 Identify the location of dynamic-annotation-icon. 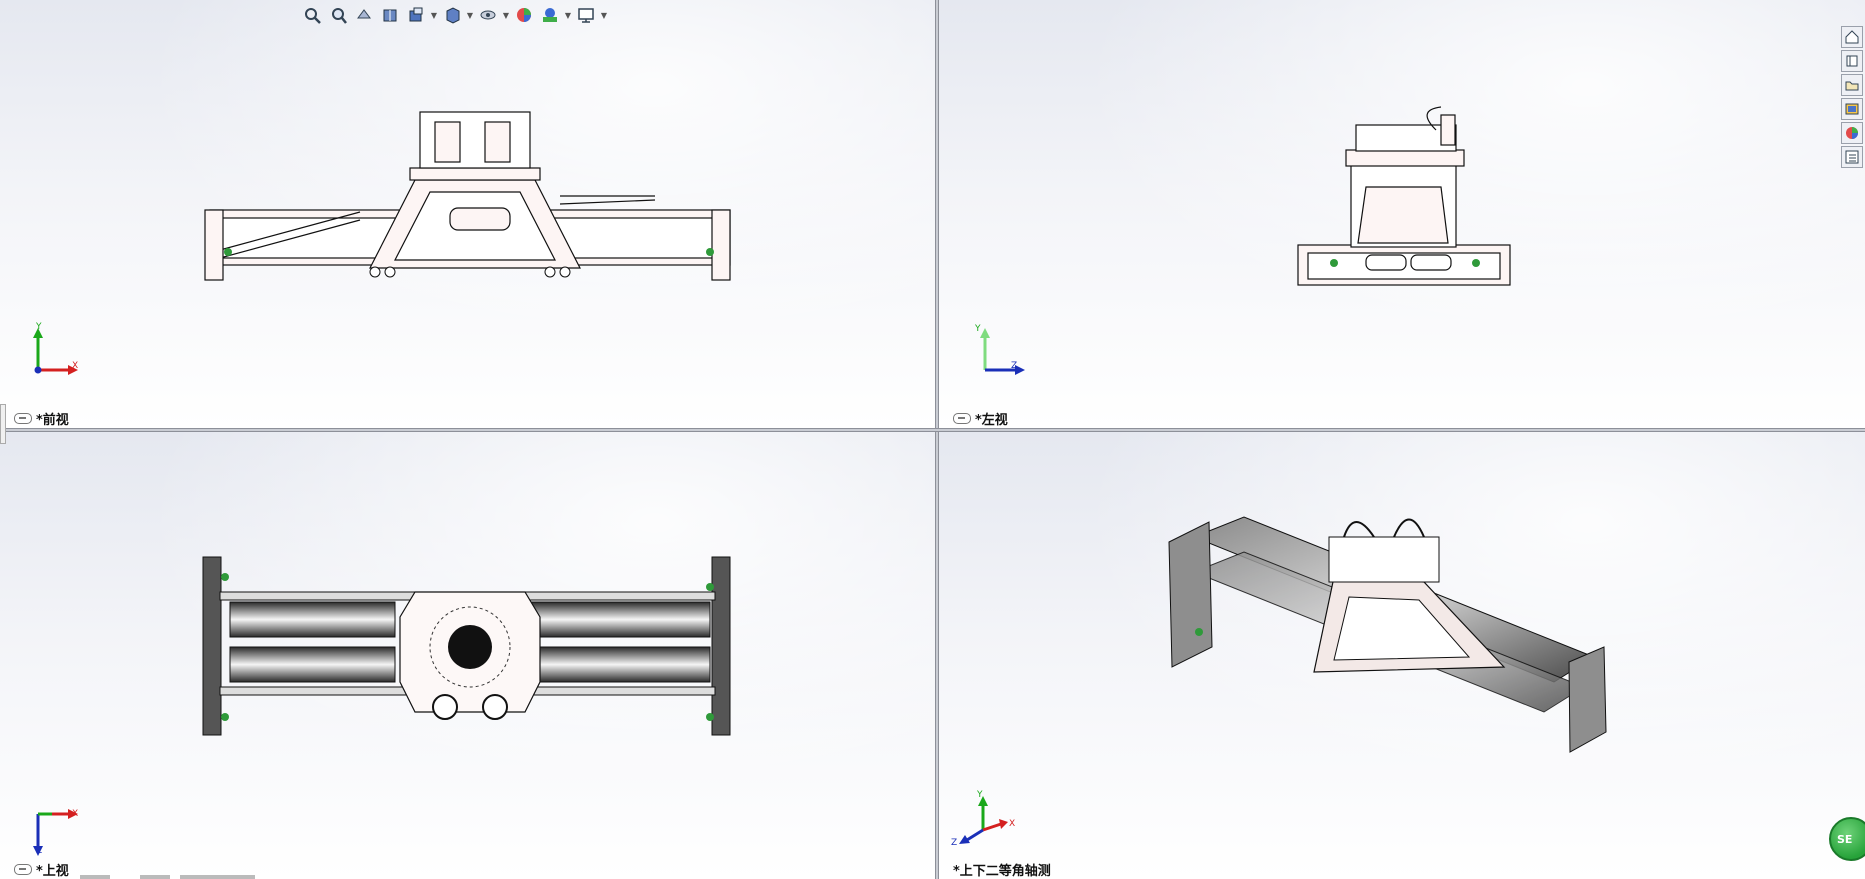
(416, 15).